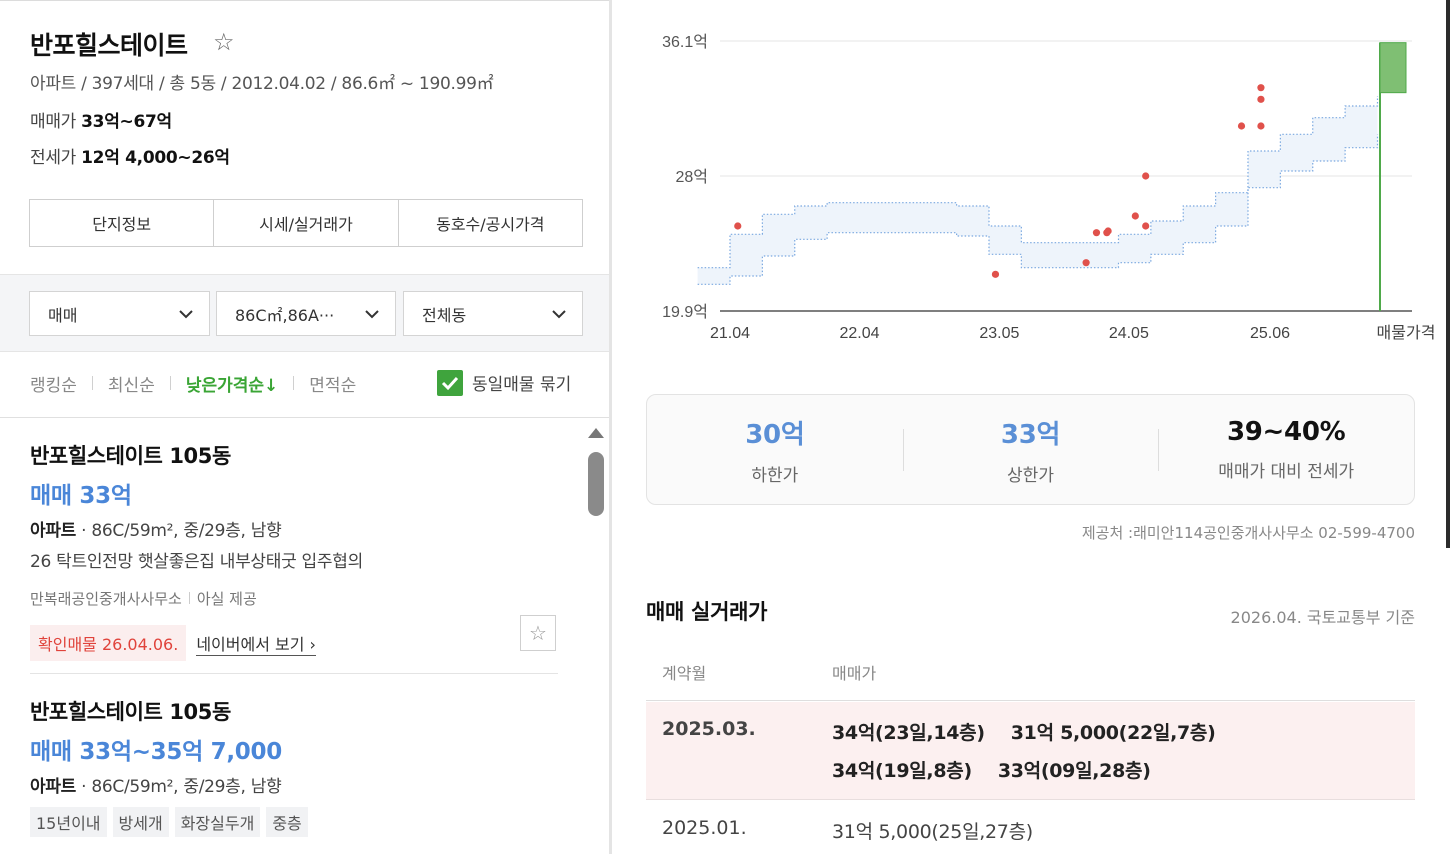 Image resolution: width=1450 pixels, height=854 pixels. What do you see at coordinates (126, 122) in the screenshot?
I see `sale-price-value: 33억~67억` at bounding box center [126, 122].